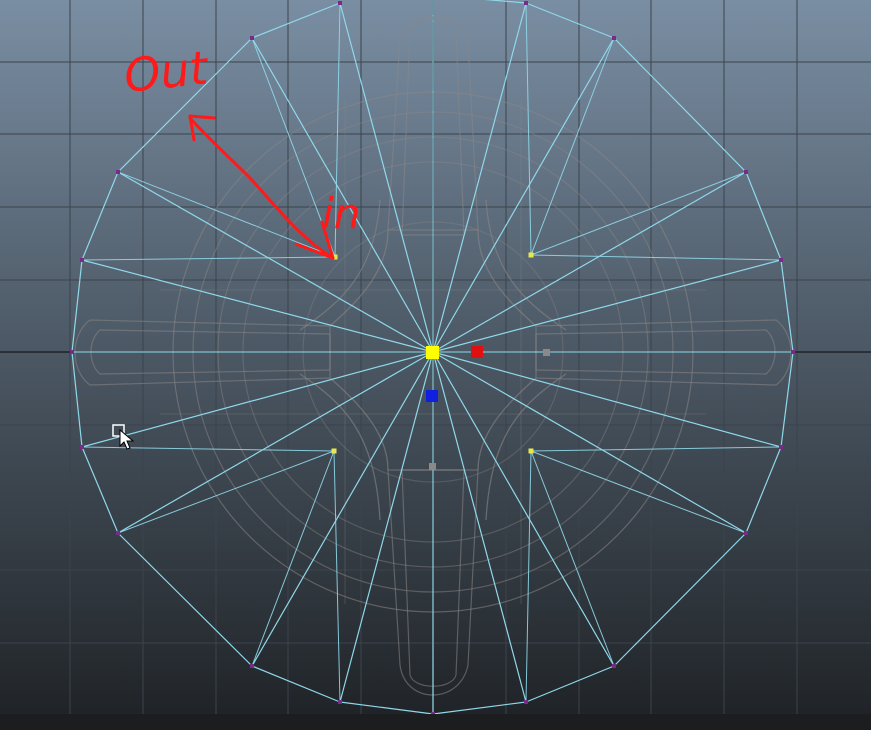 Image resolution: width=871 pixels, height=730 pixels. What do you see at coordinates (432, 352) in the screenshot?
I see `manipulator-center-handle` at bounding box center [432, 352].